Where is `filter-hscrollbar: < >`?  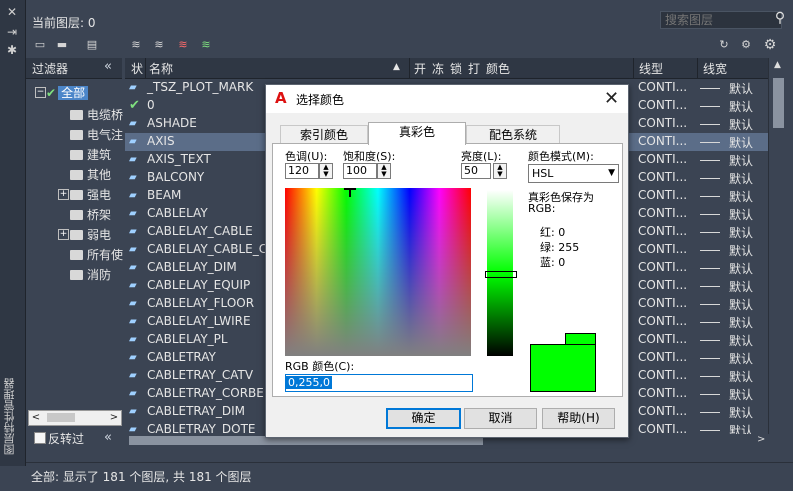
filter-hscrollbar: < > is located at coordinates (75, 418).